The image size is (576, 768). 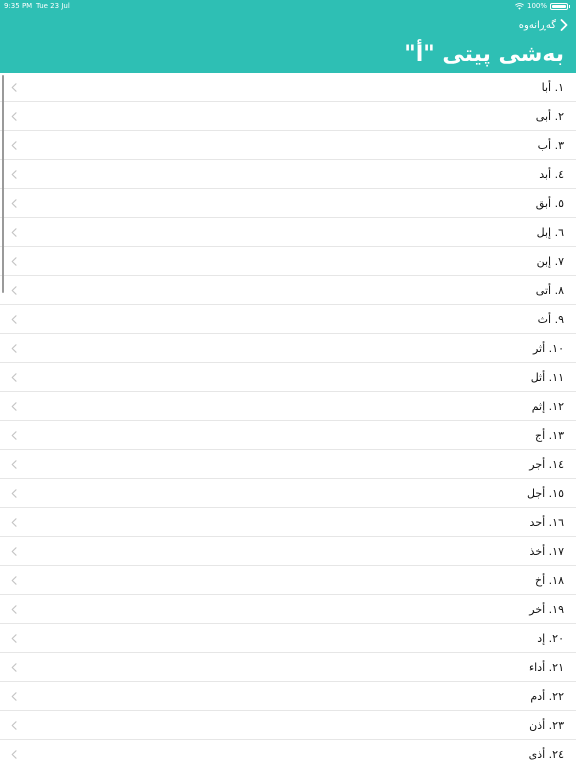 I want to click on back-label: گەڕانەوە, so click(x=537, y=25).